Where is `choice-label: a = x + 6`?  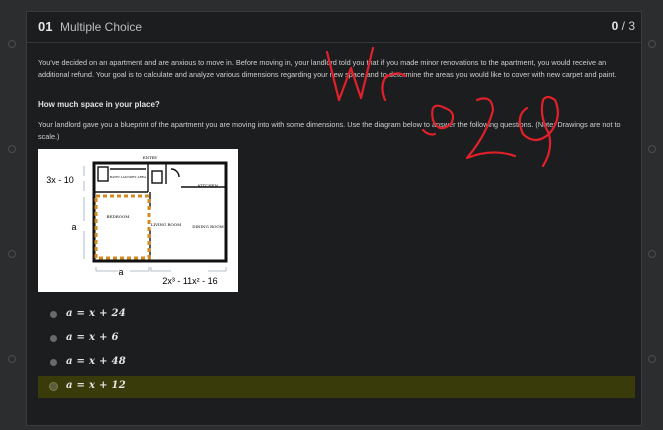
choice-label: a = x + 6 is located at coordinates (92, 337).